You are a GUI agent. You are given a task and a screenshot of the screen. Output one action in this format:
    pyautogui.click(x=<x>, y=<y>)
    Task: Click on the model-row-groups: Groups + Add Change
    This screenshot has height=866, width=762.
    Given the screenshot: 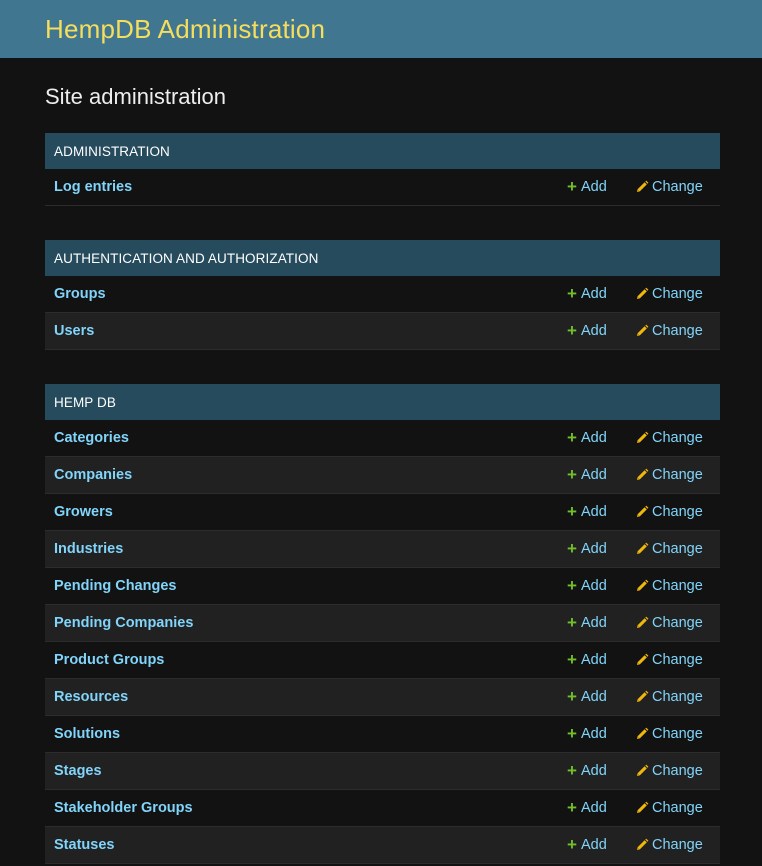 What is the action you would take?
    pyautogui.click(x=382, y=294)
    